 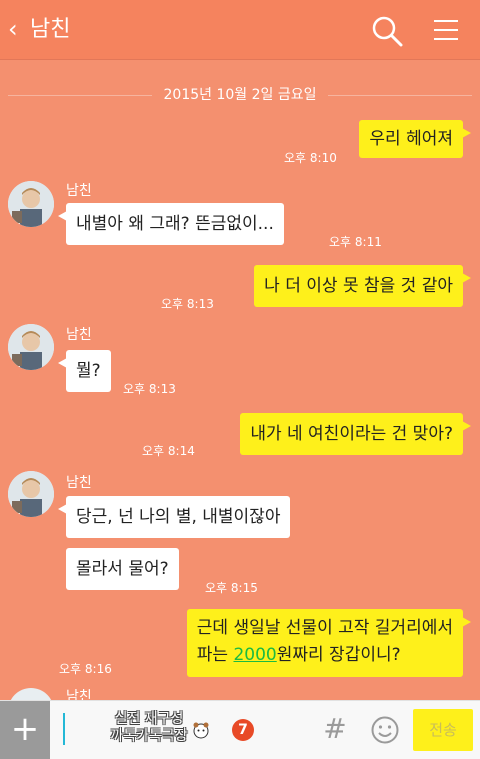 I want to click on my-message-bubble: 내가 네 여친이라는 건 맞아?, so click(x=355, y=434).